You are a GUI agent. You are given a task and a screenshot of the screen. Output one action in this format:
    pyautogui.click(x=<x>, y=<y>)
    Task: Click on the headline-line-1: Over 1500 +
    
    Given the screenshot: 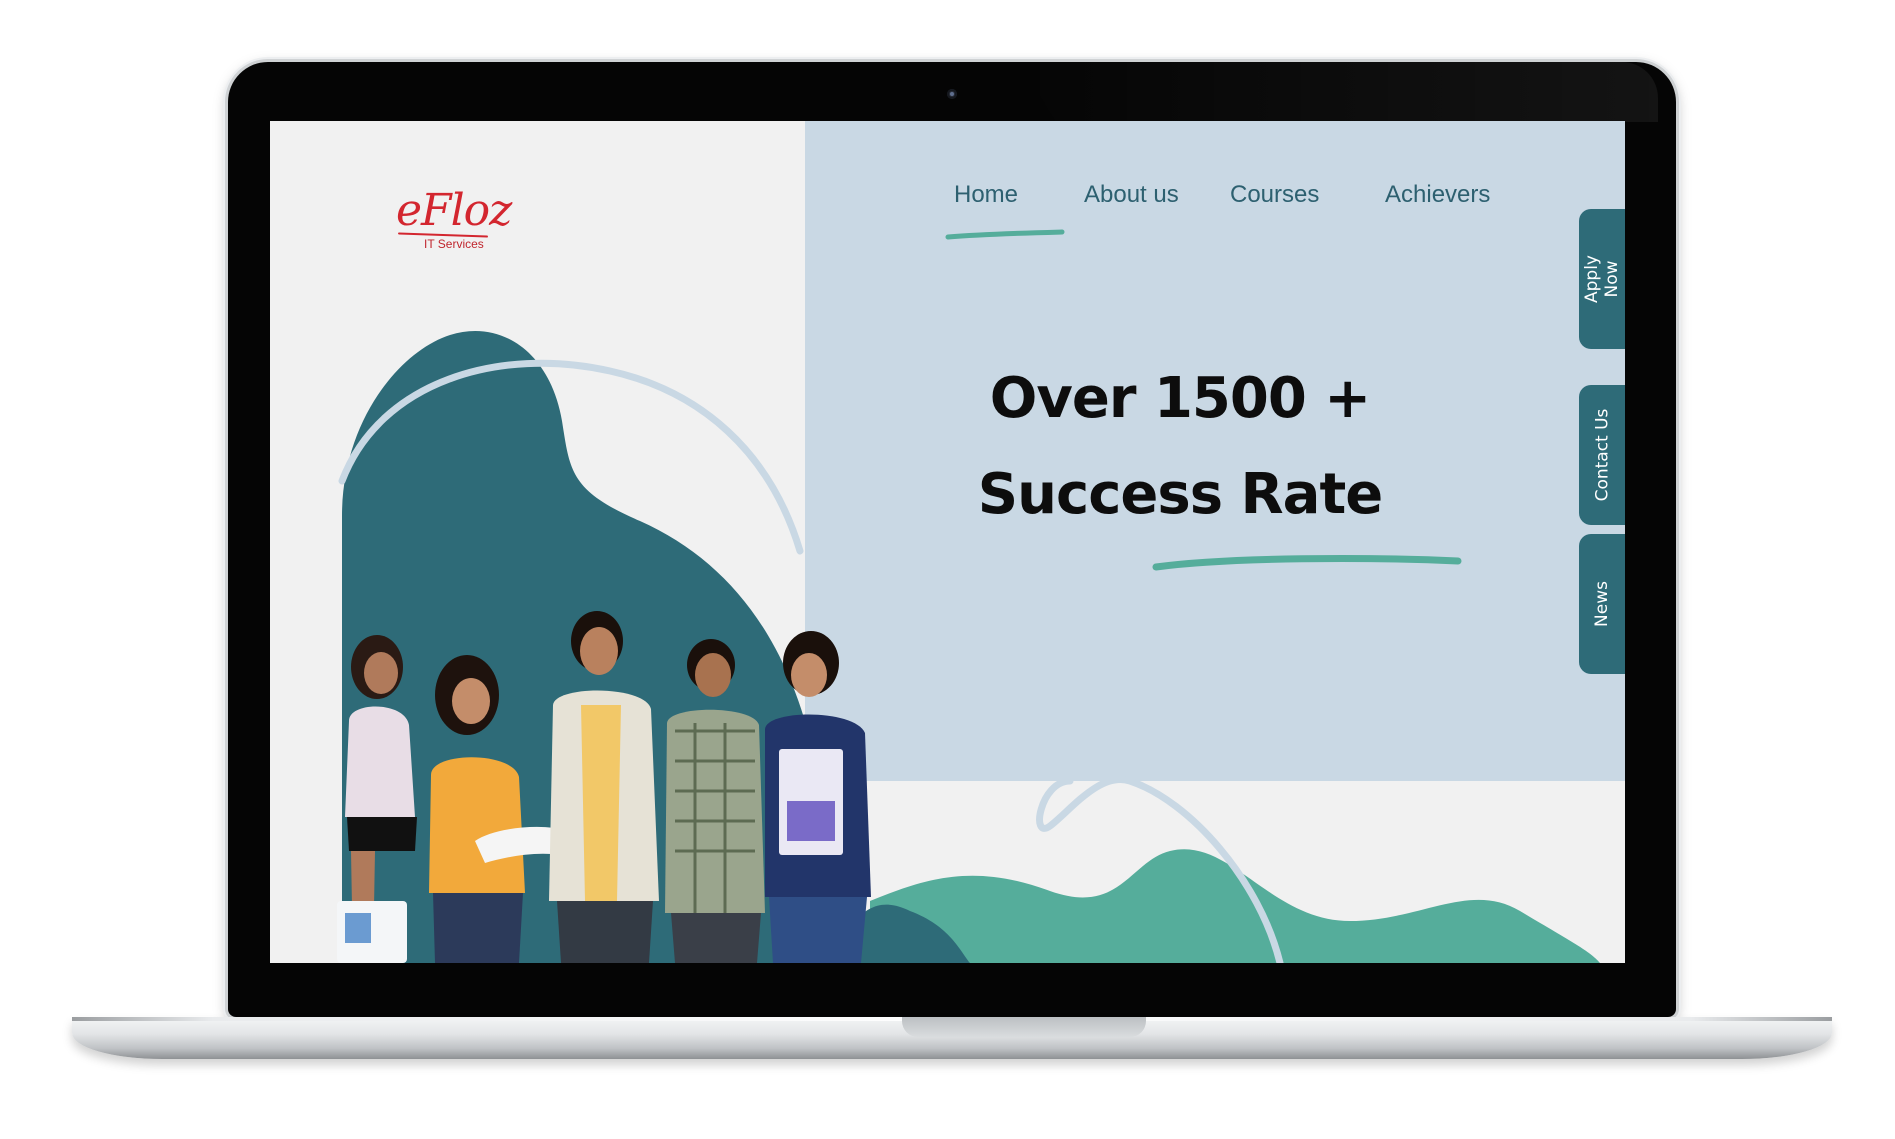 What is the action you would take?
    pyautogui.click(x=1180, y=398)
    